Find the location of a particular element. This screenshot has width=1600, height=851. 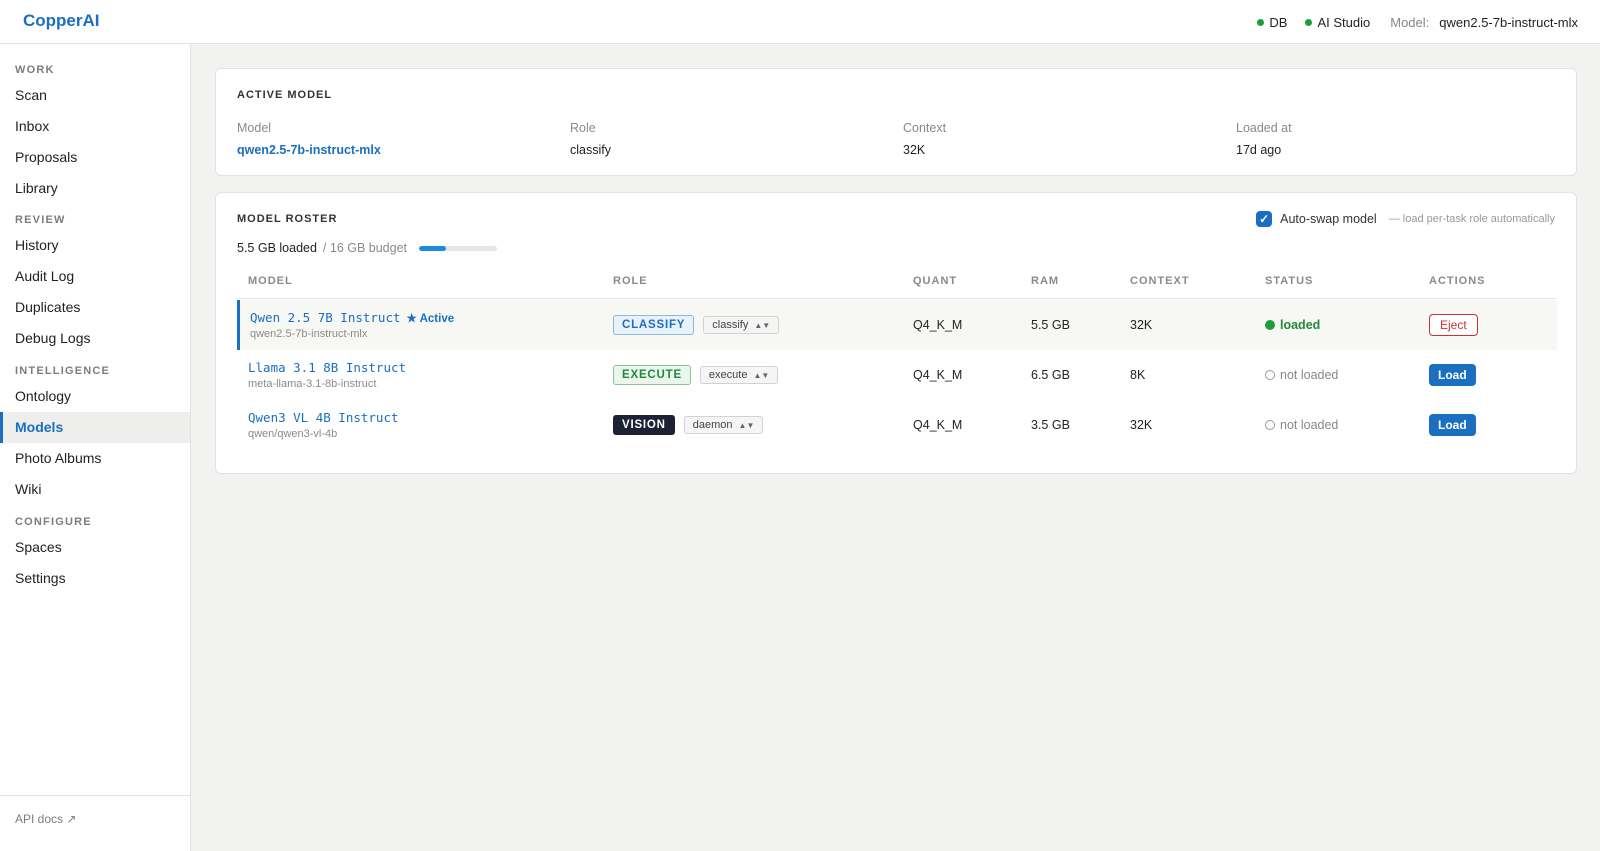

actions-cell: Eject is located at coordinates (1453, 325).